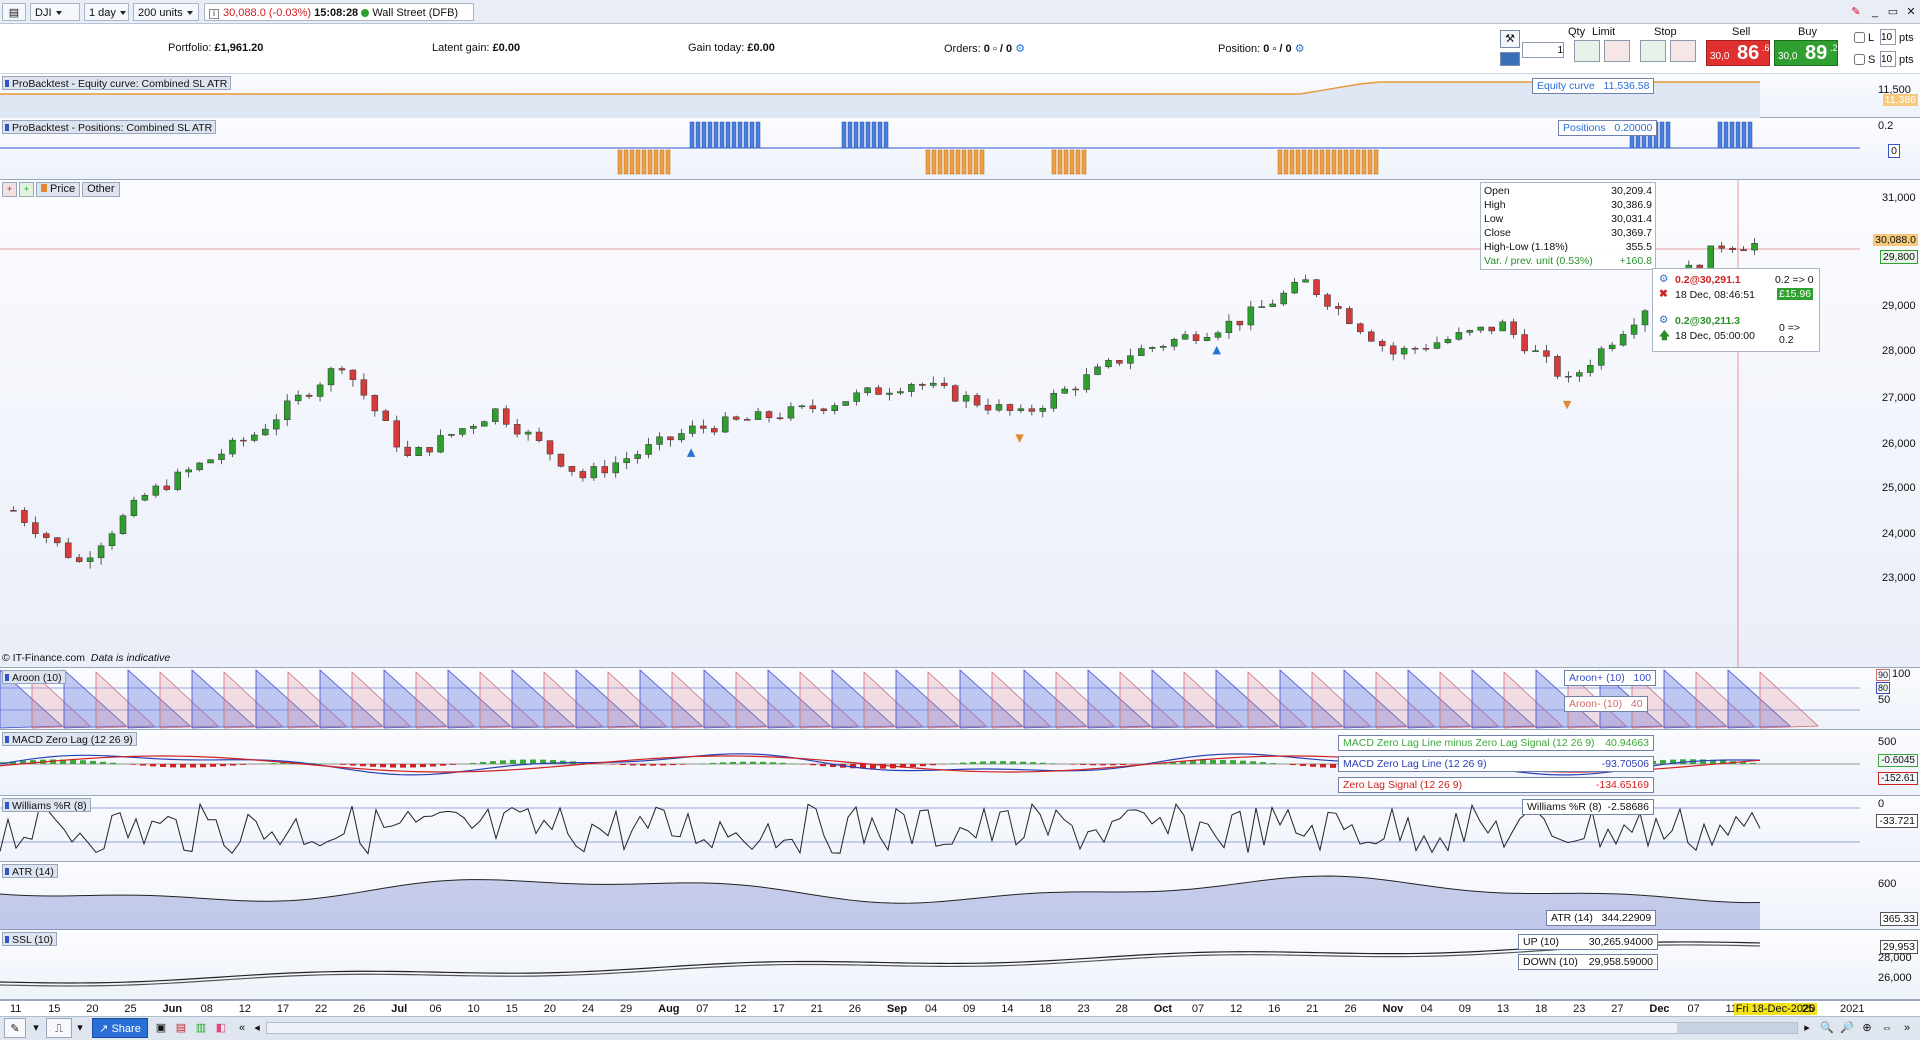  Describe the element at coordinates (161, 1028) in the screenshot. I see `screenshot-icon: ▣` at that location.